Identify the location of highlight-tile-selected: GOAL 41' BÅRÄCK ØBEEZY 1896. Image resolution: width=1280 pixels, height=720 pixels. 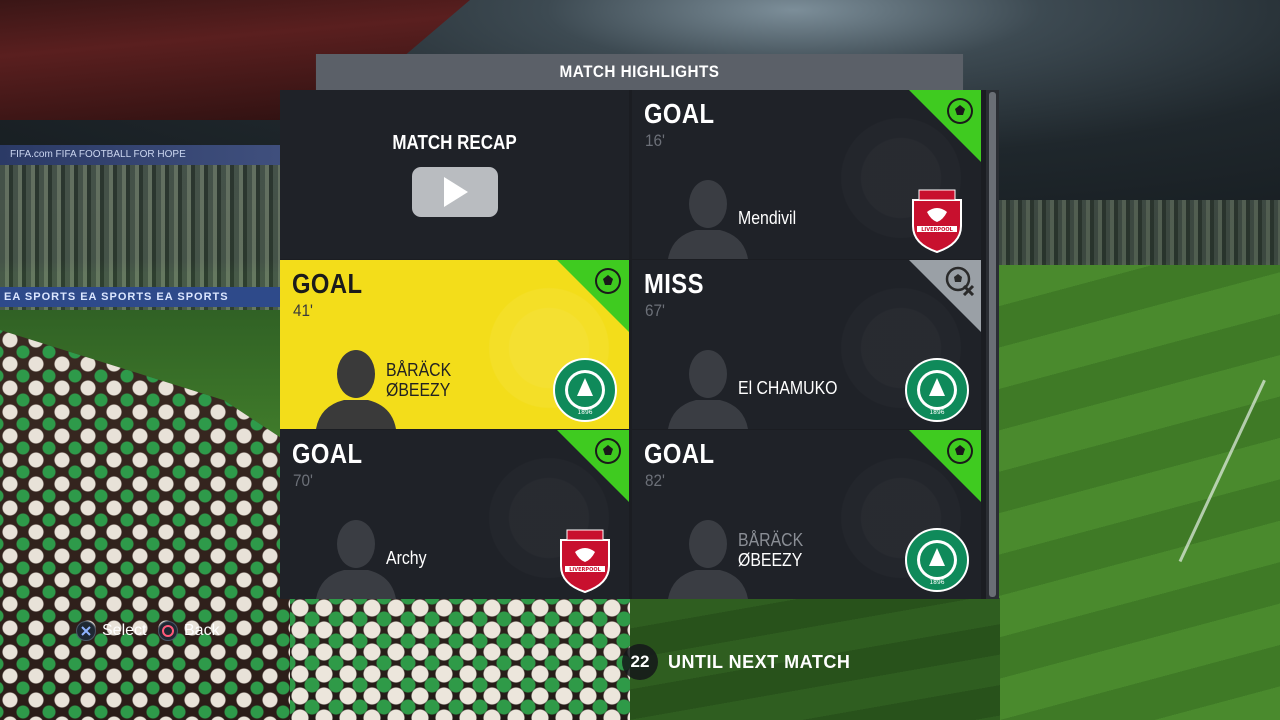
(454, 344).